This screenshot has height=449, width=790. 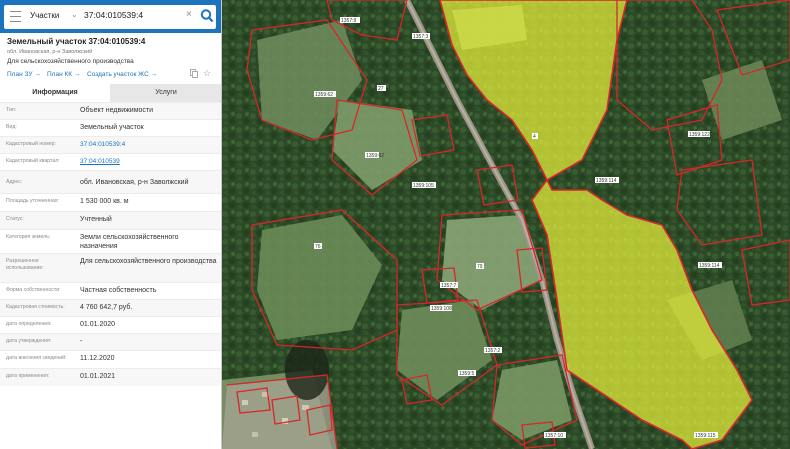 What do you see at coordinates (50, 52) in the screenshot?
I see `object-address: обл. Ивановская, р-н Заволжский` at bounding box center [50, 52].